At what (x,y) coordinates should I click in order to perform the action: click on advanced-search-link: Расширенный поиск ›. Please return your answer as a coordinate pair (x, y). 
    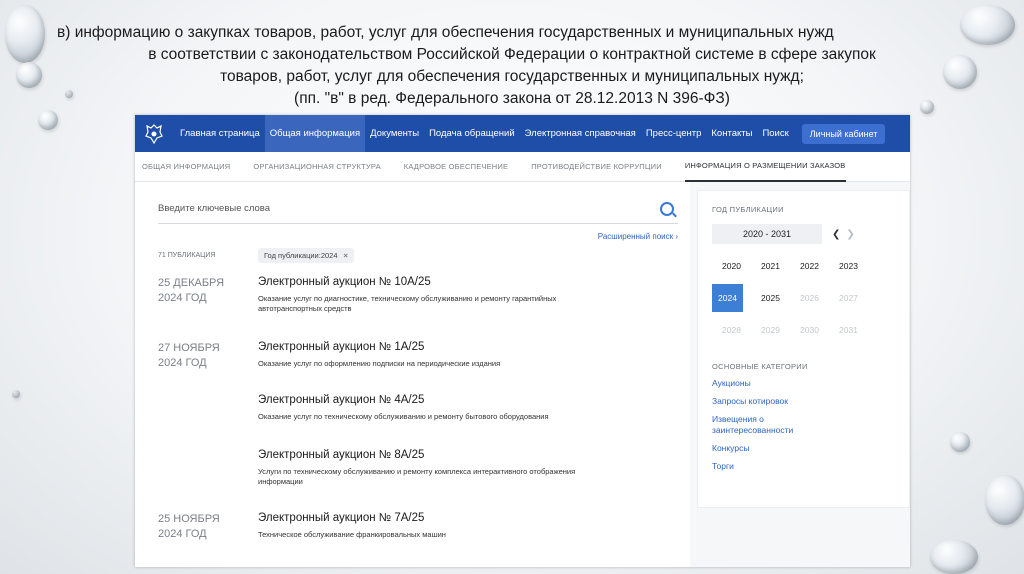
    Looking at the image, I should click on (418, 236).